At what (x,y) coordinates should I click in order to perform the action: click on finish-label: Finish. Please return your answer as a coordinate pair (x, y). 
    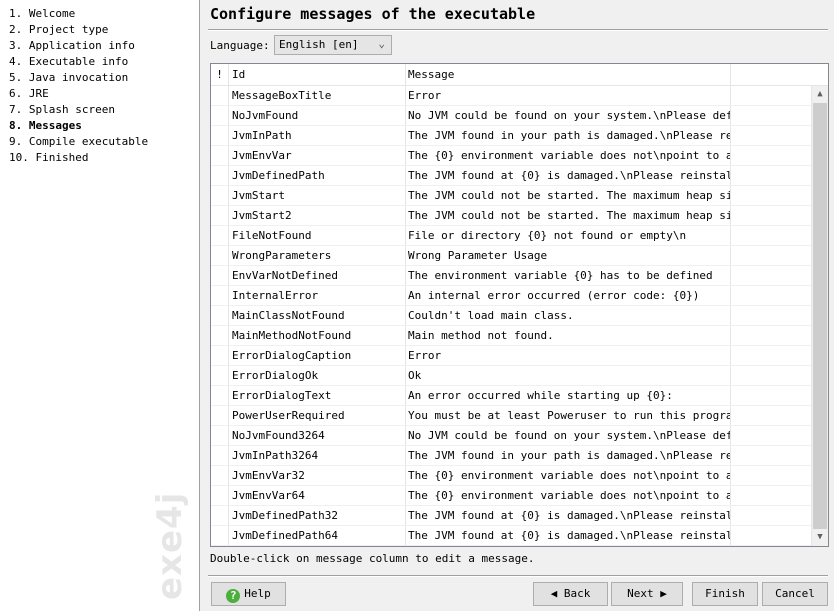
    Looking at the image, I should click on (725, 593).